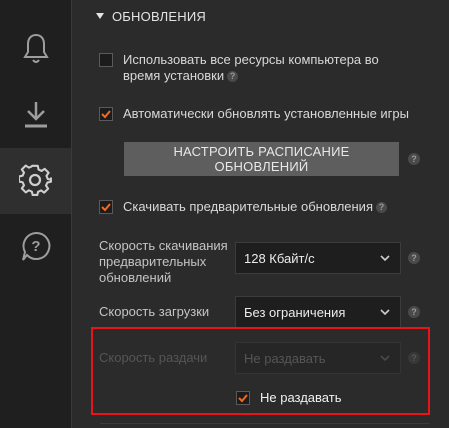 The width and height of the screenshot is (449, 428). What do you see at coordinates (295, 312) in the screenshot?
I see `download-speed-value: Без ограничения` at bounding box center [295, 312].